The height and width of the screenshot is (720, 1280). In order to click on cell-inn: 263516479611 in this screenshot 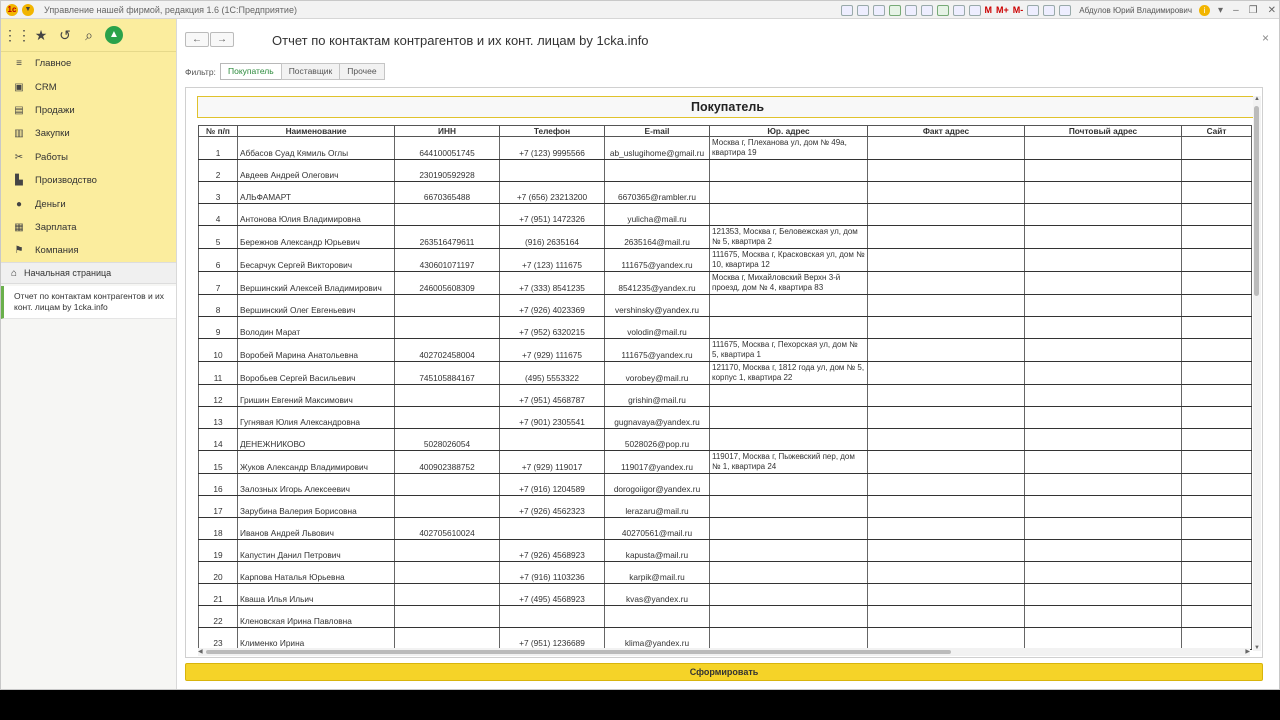, I will do `click(447, 237)`.